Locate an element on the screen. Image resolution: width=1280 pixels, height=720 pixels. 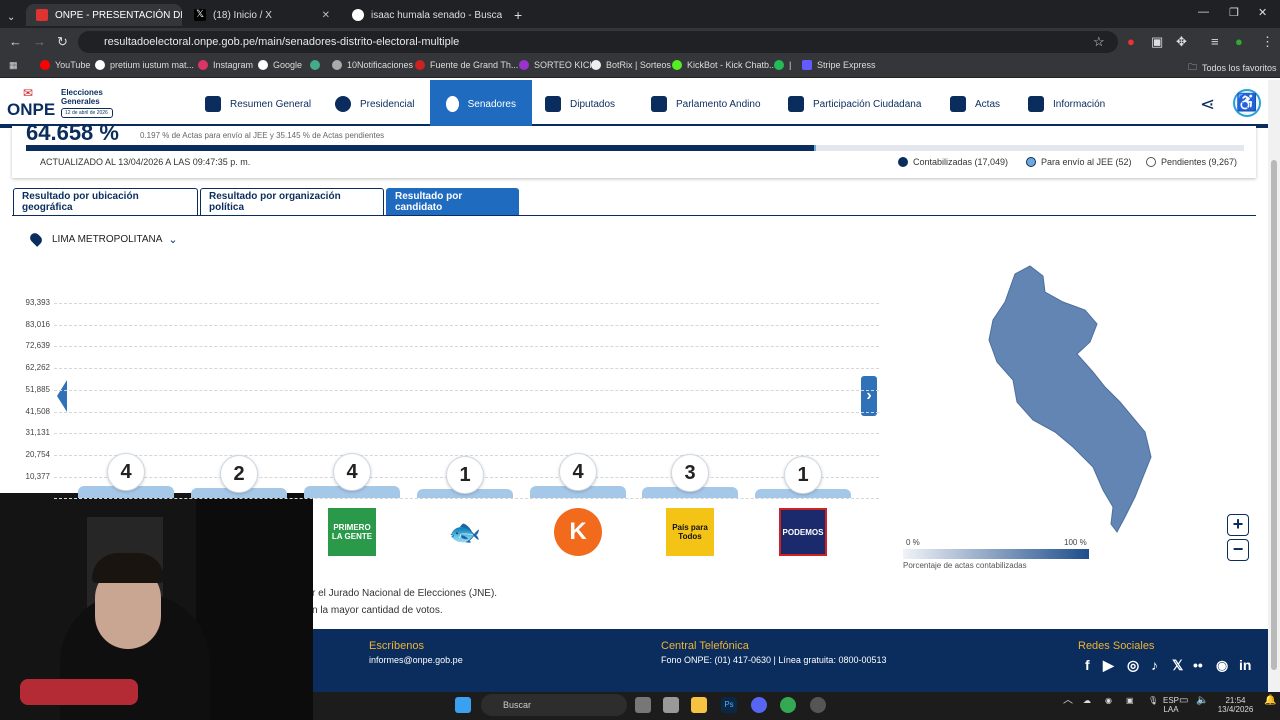
instagram-icon: ◎ is located at coordinates (1133, 665).